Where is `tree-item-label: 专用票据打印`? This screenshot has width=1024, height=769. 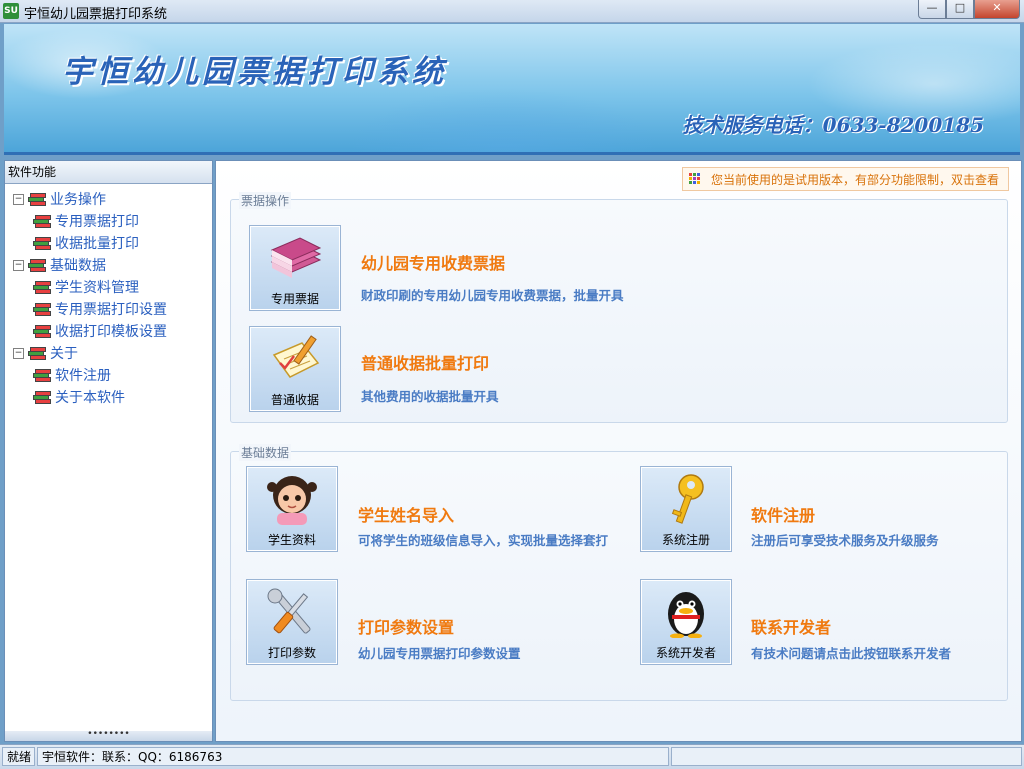 tree-item-label: 专用票据打印 is located at coordinates (97, 222).